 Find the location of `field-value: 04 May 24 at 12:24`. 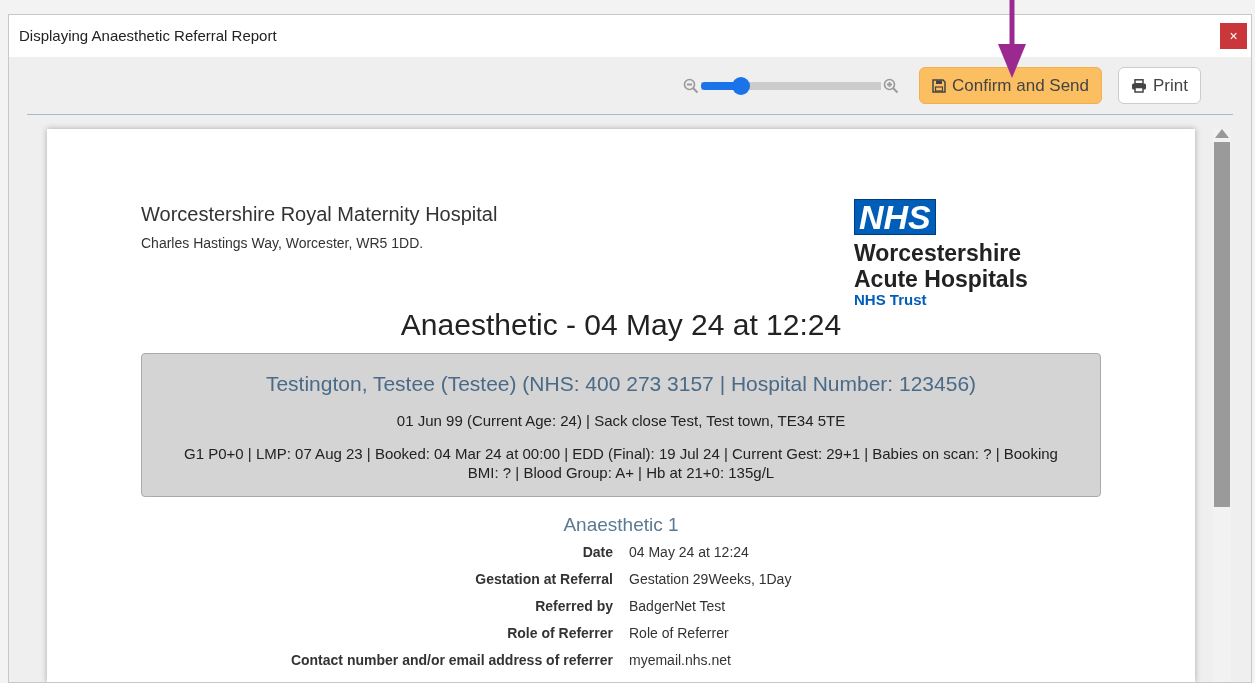

field-value: 04 May 24 at 12:24 is located at coordinates (689, 552).